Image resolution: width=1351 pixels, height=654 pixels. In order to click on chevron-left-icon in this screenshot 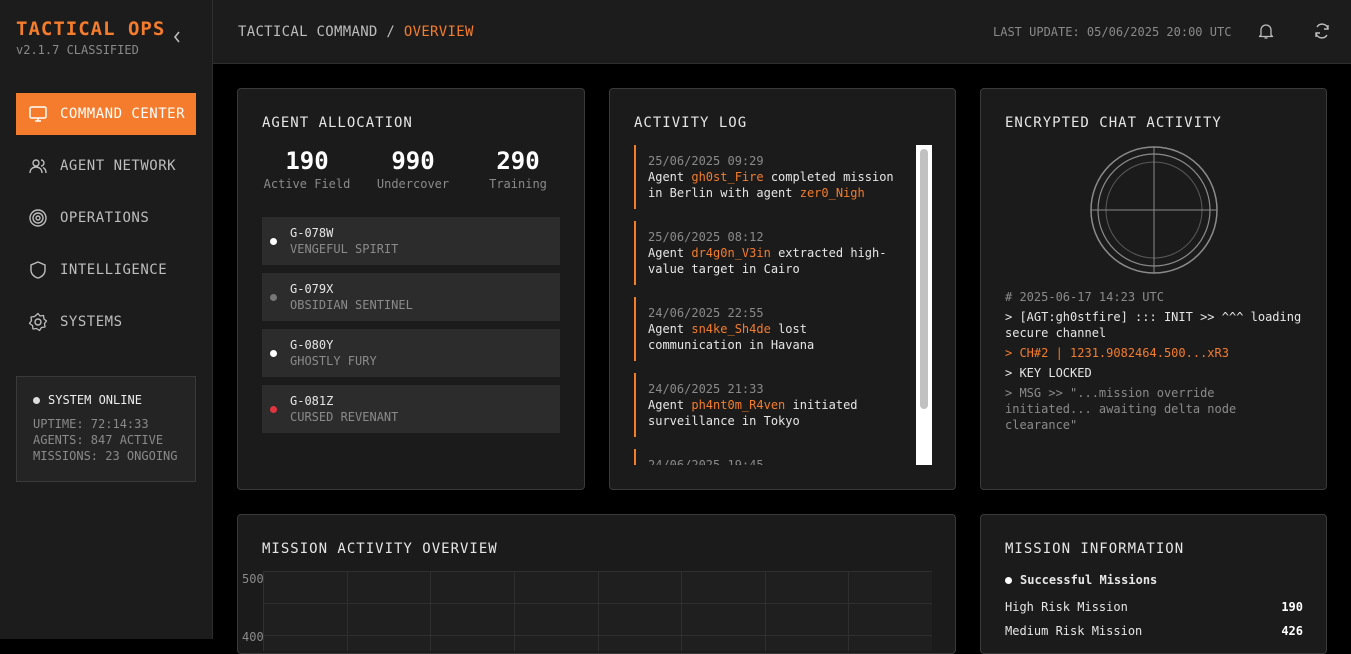, I will do `click(177, 37)`.